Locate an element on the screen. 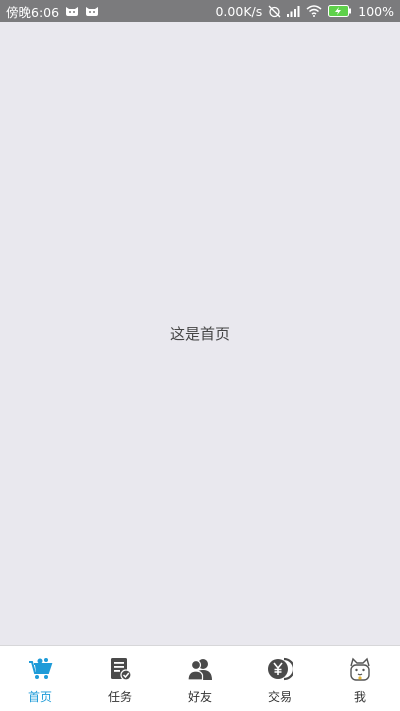 The width and height of the screenshot is (400, 711). tab-friends: 好友 is located at coordinates (200, 678).